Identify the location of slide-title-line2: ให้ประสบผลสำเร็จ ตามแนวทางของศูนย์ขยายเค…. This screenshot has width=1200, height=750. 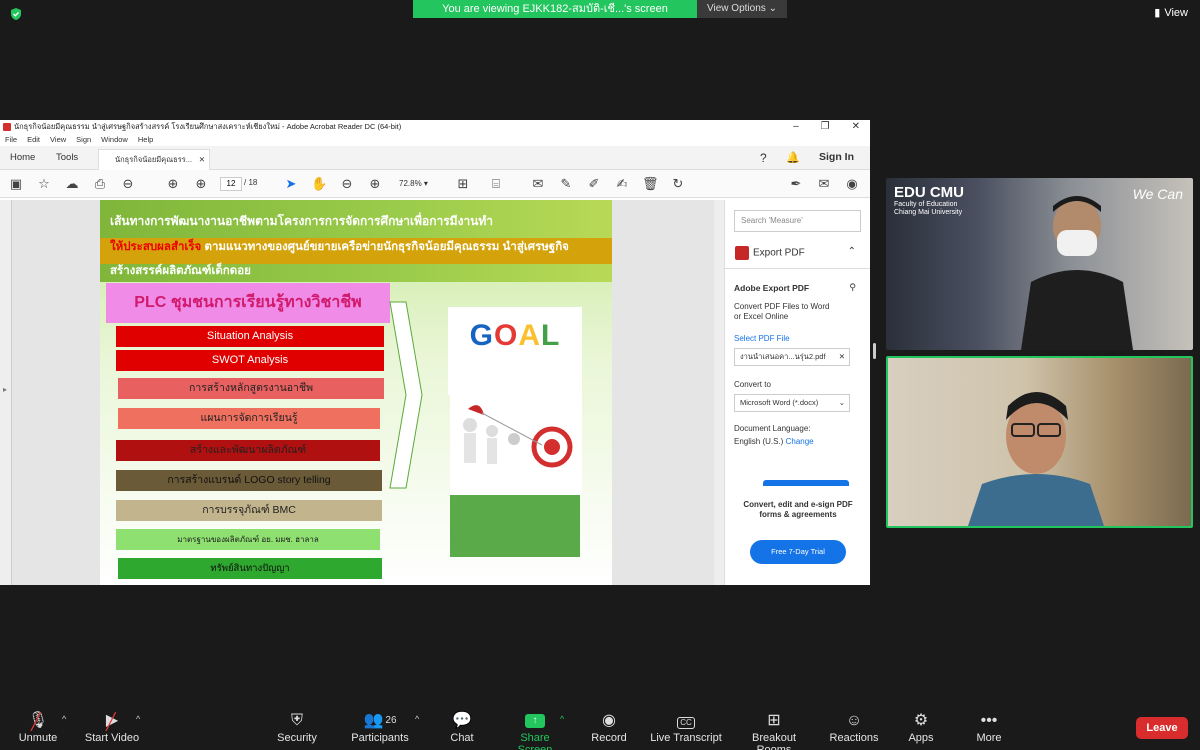
(339, 247).